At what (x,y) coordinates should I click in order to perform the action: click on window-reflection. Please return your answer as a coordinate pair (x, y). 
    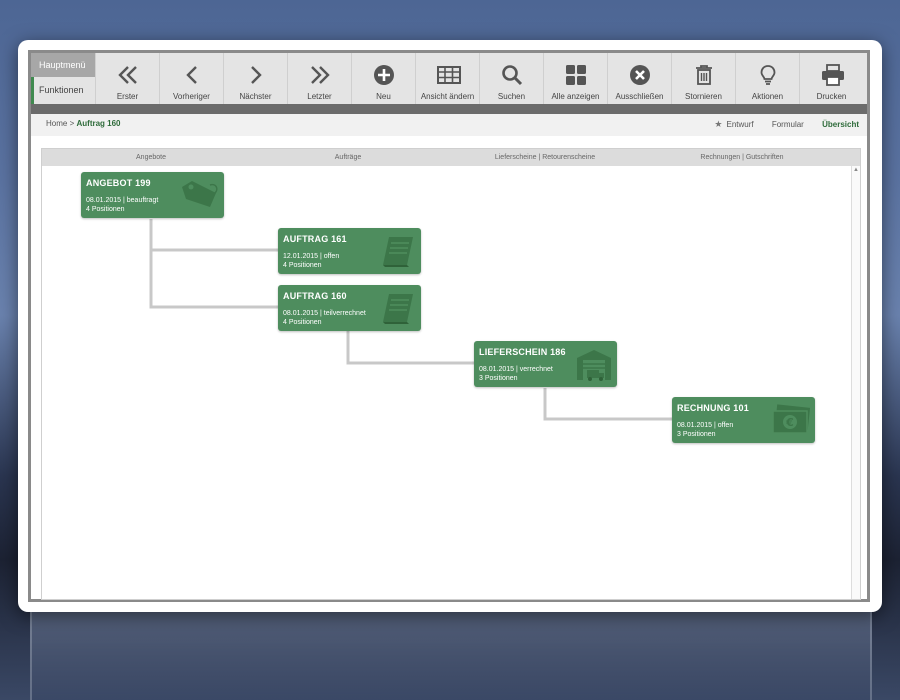
    Looking at the image, I should click on (451, 656).